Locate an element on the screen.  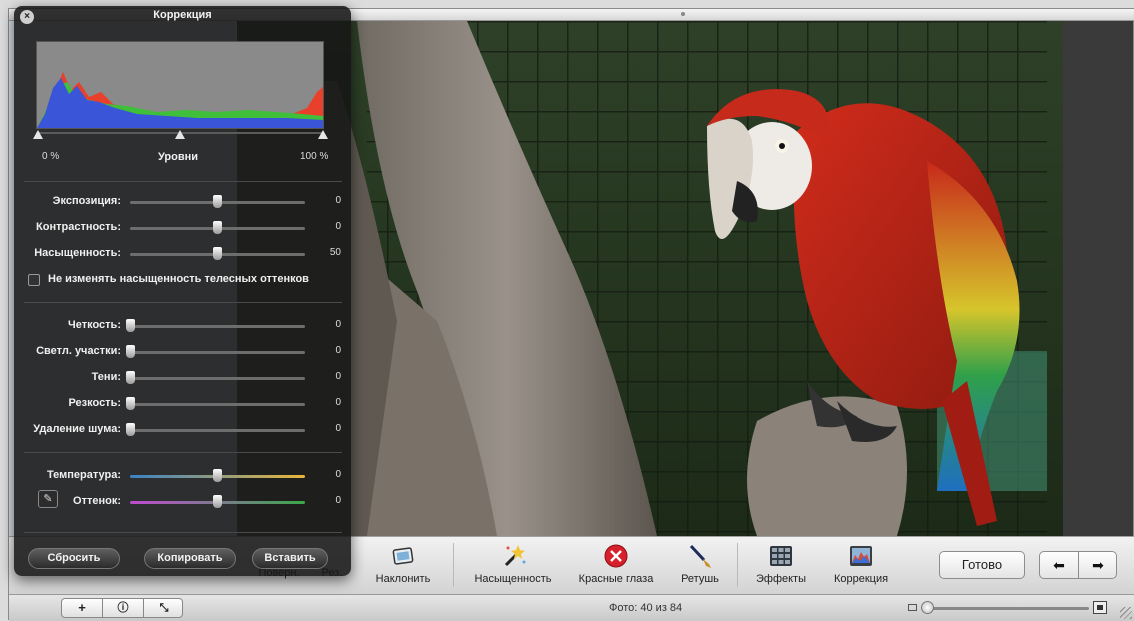
zoom-in-icon is located at coordinates (1100, 607).